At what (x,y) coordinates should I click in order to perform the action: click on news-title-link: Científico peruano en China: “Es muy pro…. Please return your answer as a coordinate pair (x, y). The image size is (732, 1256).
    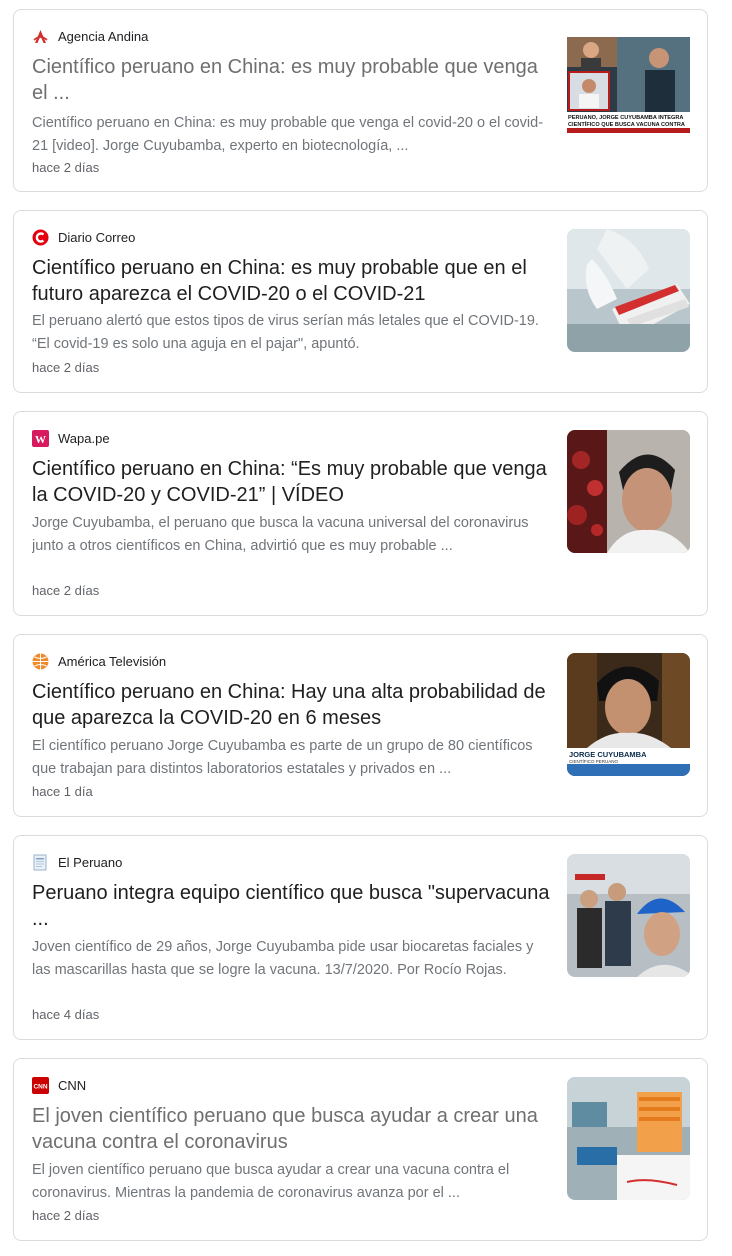
    Looking at the image, I should click on (292, 482).